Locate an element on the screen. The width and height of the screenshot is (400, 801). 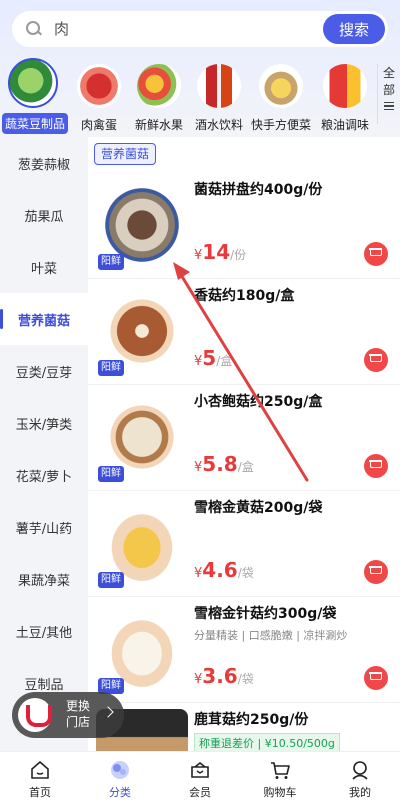
cart-icon is located at coordinates (280, 770).